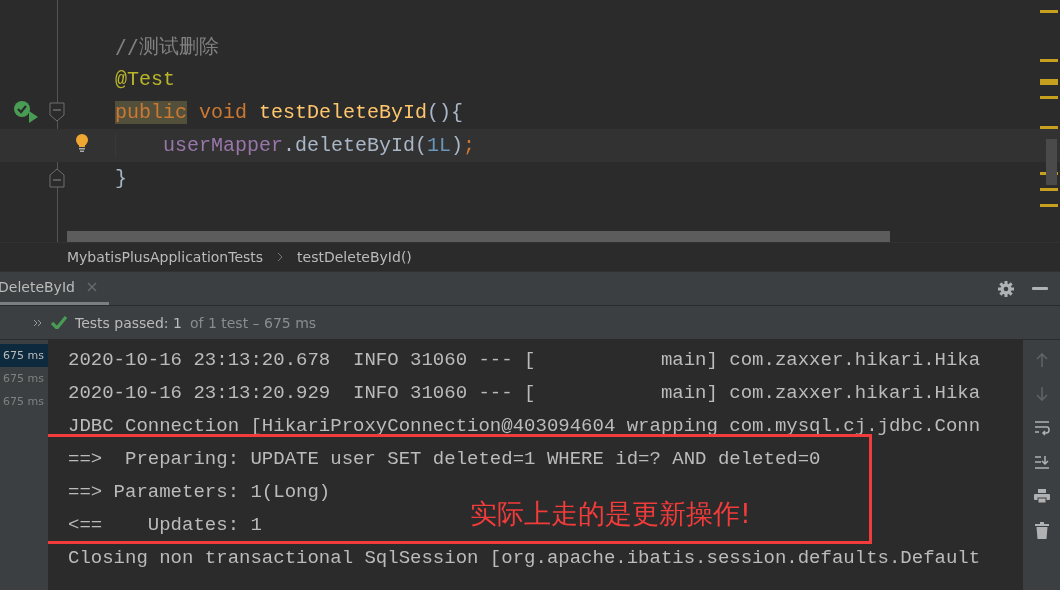 The image size is (1060, 590). What do you see at coordinates (1041, 530) in the screenshot?
I see `trash-icon` at bounding box center [1041, 530].